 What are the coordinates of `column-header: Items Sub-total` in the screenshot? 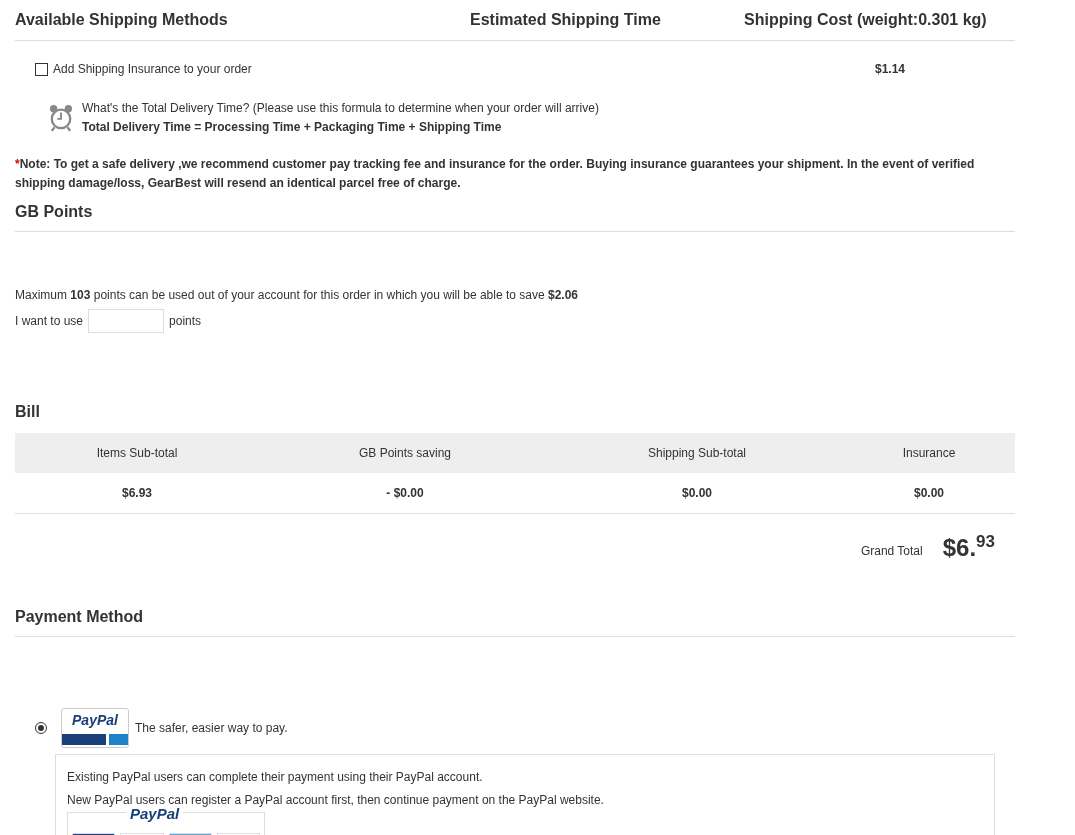 It's located at (137, 453).